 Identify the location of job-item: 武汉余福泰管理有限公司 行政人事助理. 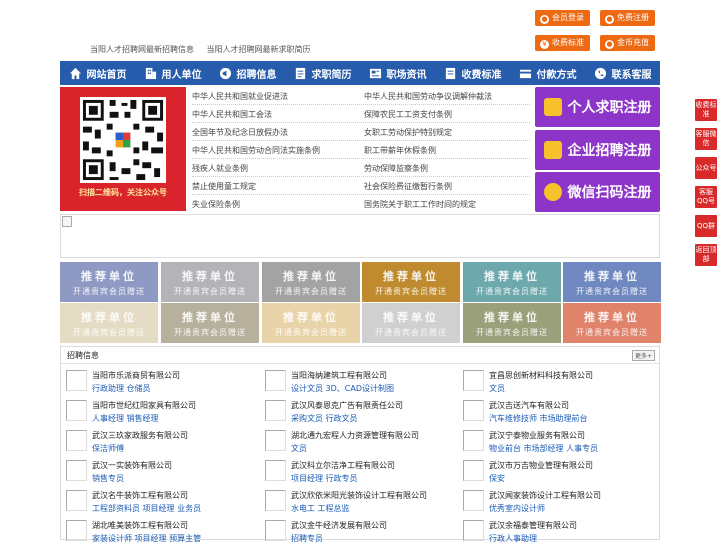
(556, 531).